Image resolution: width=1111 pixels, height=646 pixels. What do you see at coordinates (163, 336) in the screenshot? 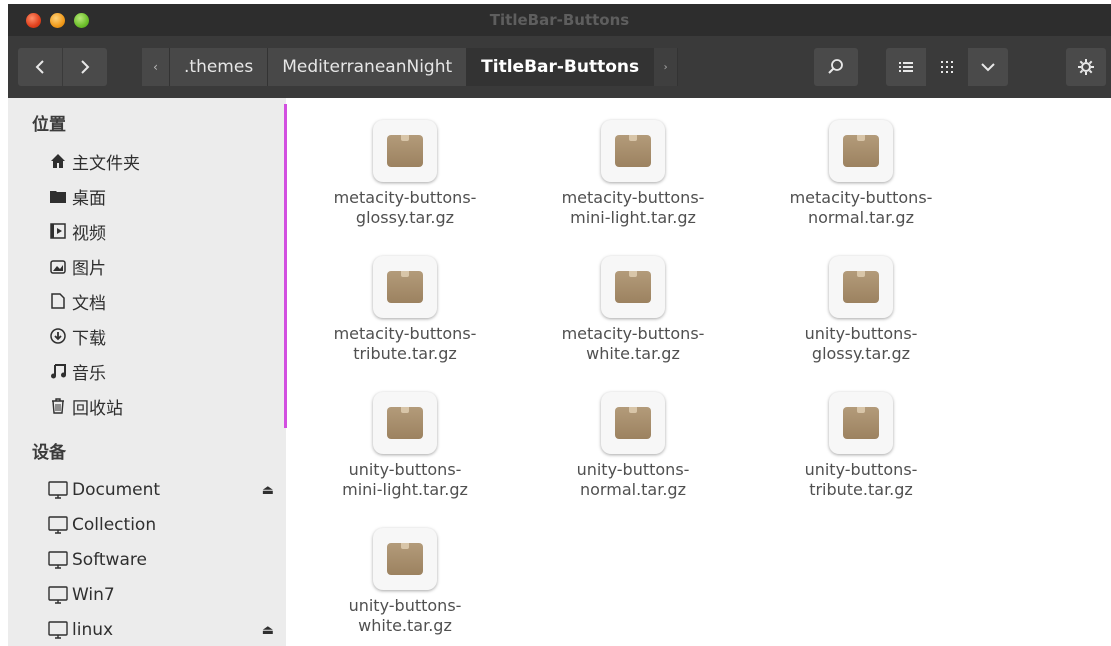
I see `sidebar-item-downloads: 下载` at bounding box center [163, 336].